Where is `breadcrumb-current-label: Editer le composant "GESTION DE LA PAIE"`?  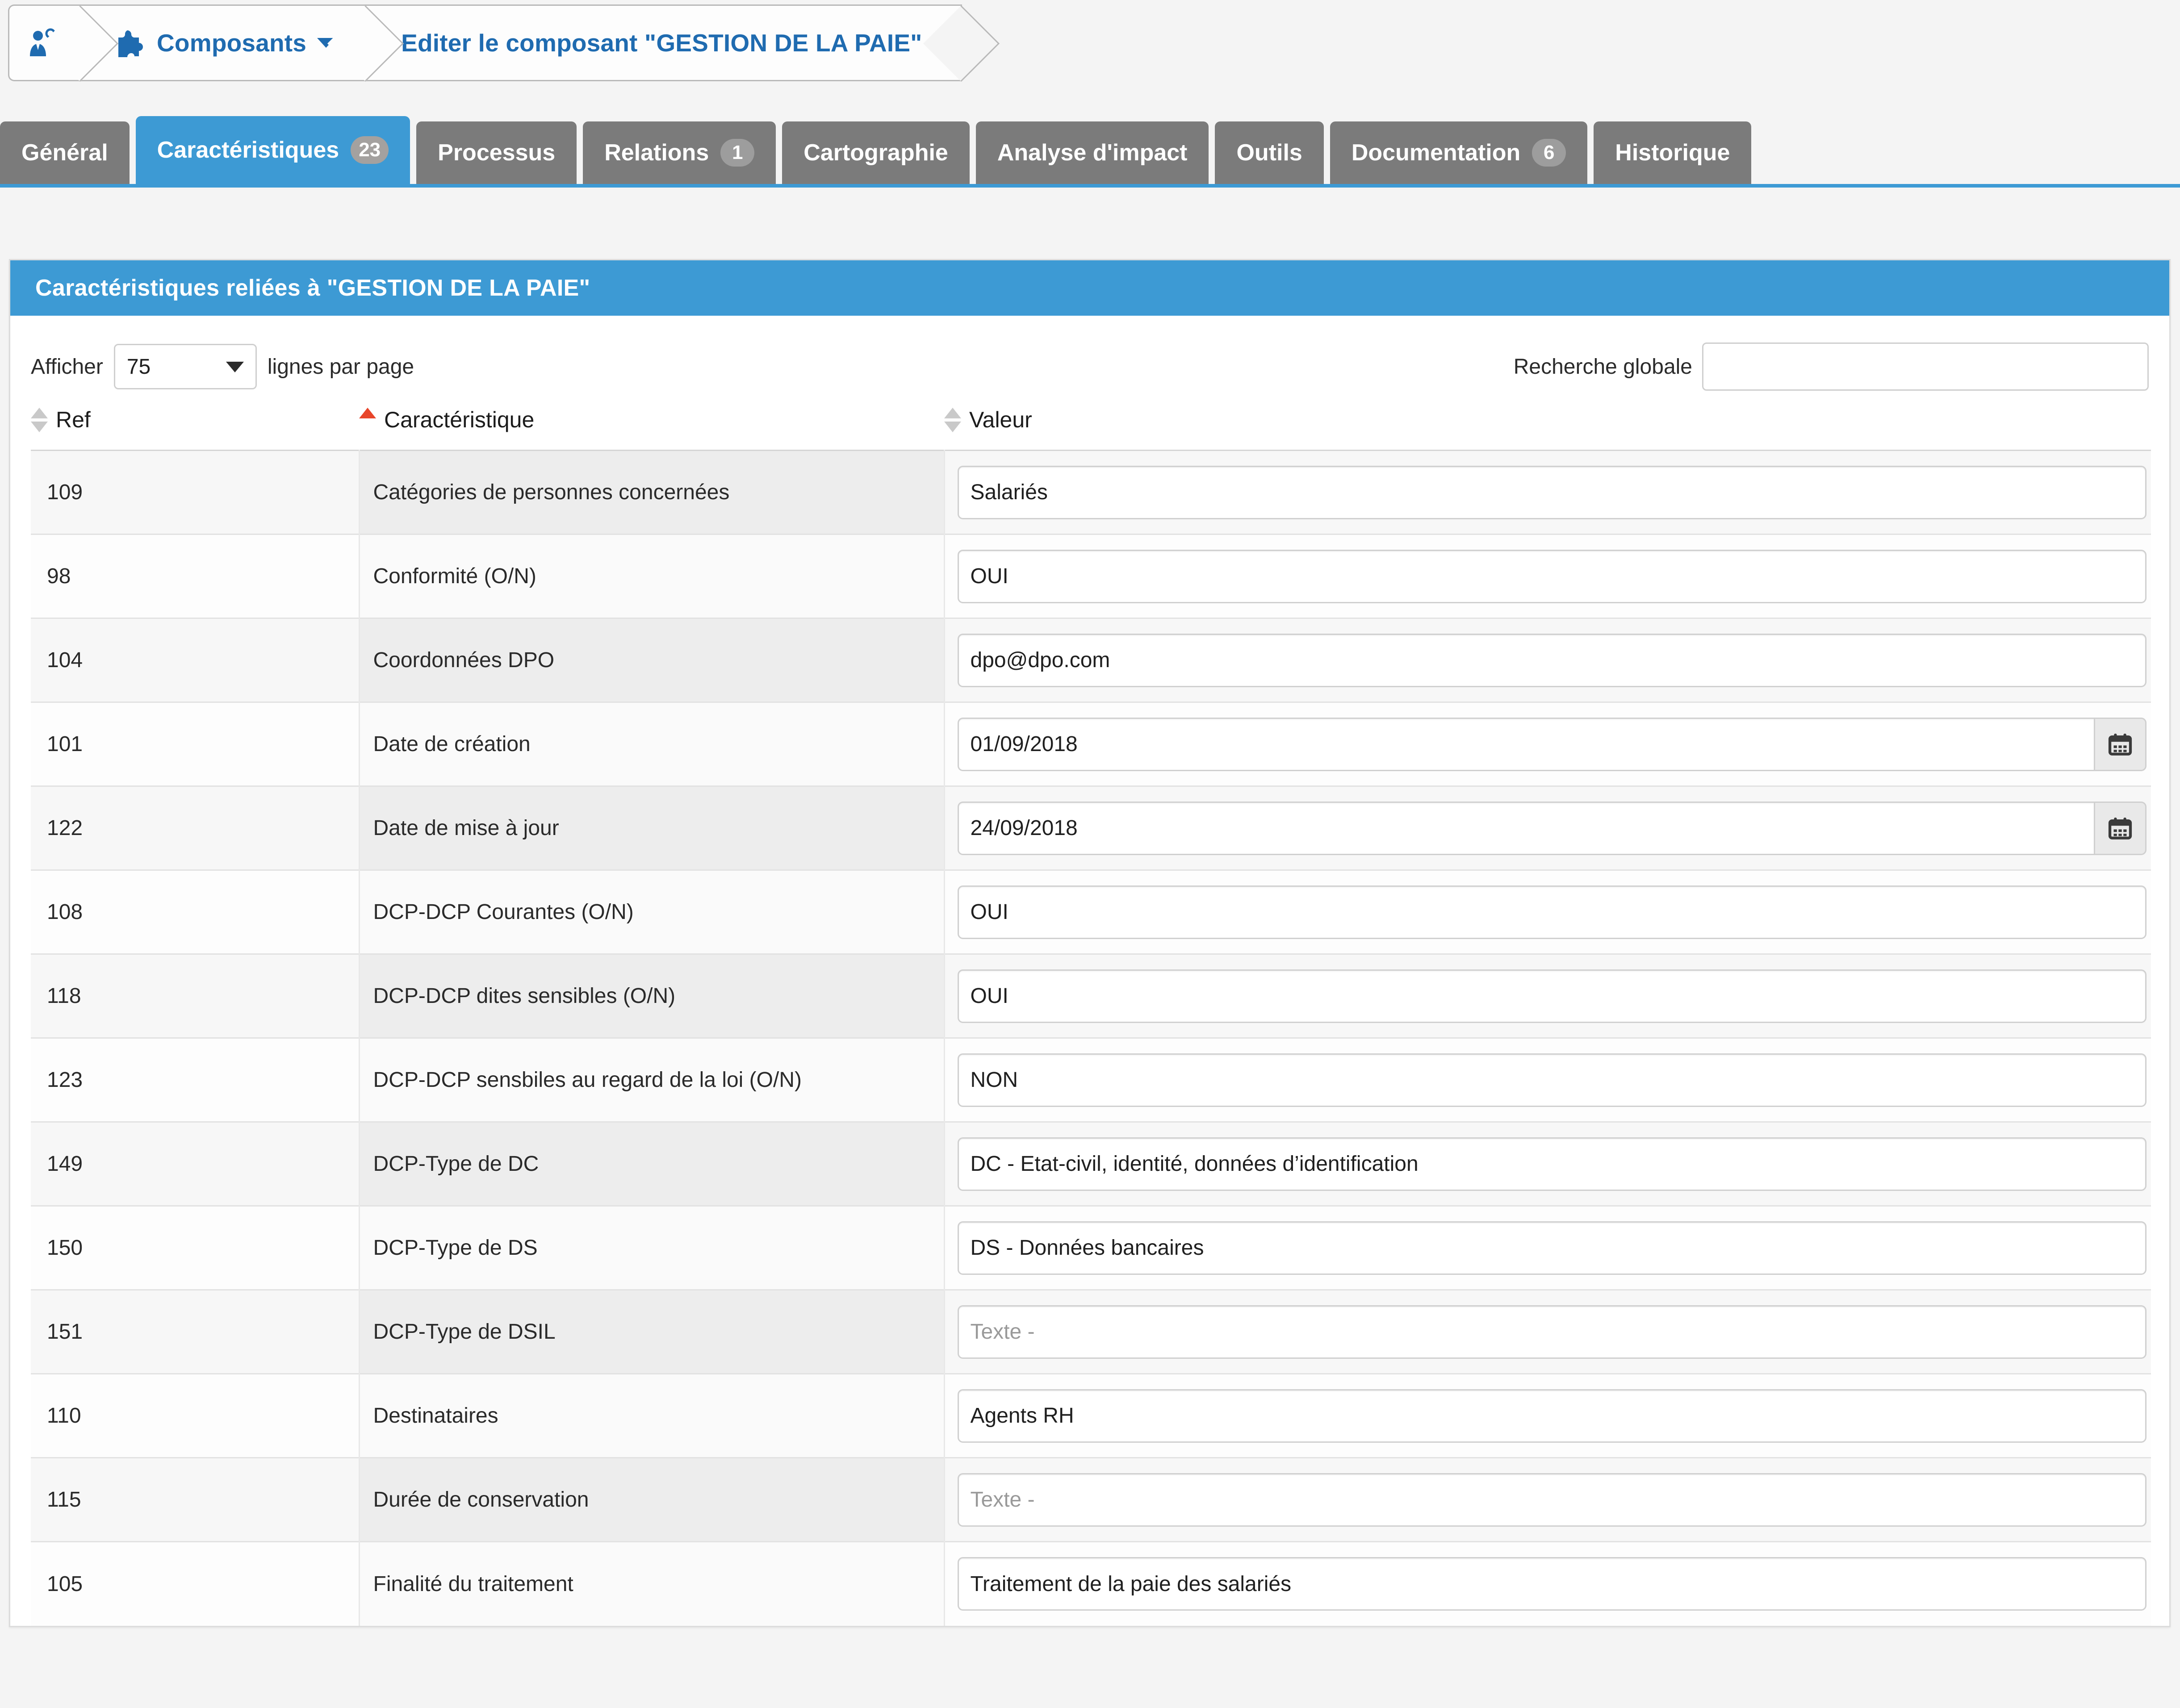 breadcrumb-current-label: Editer le composant "GESTION DE LA PAIE" is located at coordinates (661, 43).